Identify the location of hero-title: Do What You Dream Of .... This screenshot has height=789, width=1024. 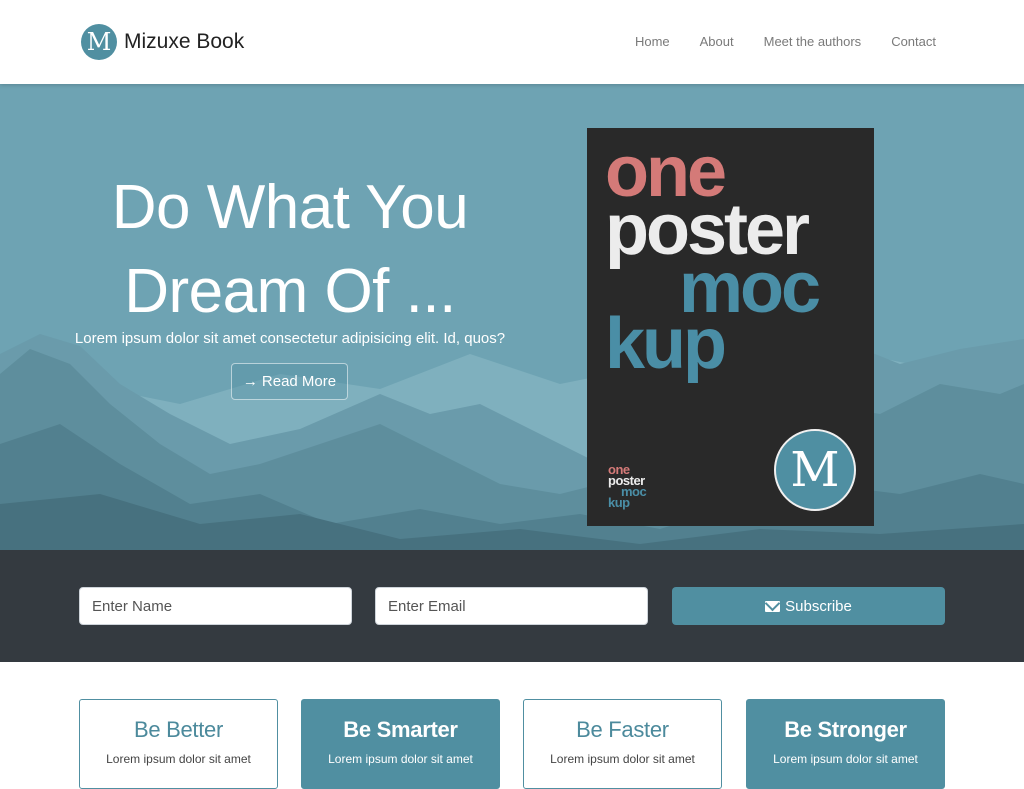
(290, 249).